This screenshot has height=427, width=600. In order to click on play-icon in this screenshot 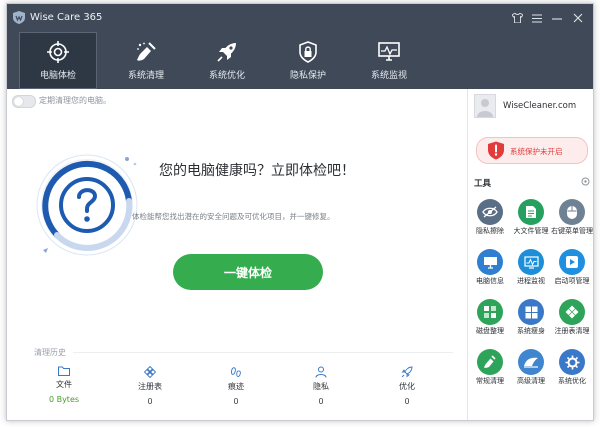, I will do `click(572, 262)`.